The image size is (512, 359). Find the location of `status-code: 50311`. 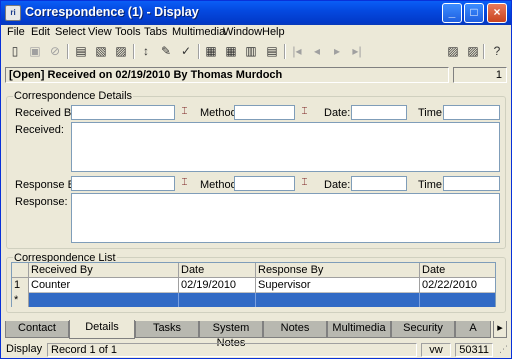

status-code: 50311 is located at coordinates (474, 350).